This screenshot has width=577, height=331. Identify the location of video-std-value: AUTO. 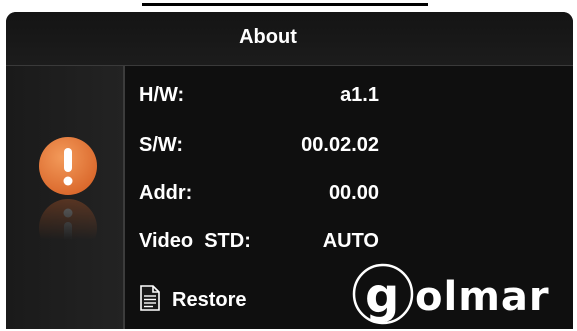
(350, 241).